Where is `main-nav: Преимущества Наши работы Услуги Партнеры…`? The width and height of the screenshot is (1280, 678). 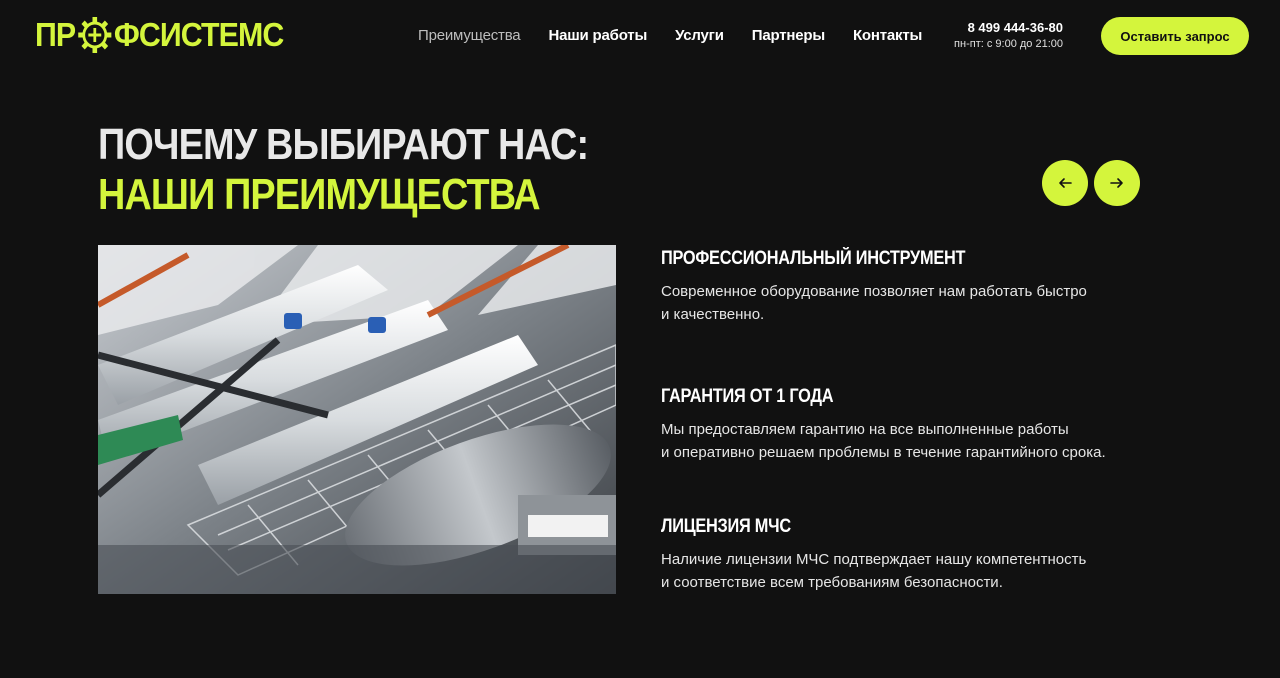 main-nav: Преимущества Наши работы Услуги Партнеры… is located at coordinates (670, 35).